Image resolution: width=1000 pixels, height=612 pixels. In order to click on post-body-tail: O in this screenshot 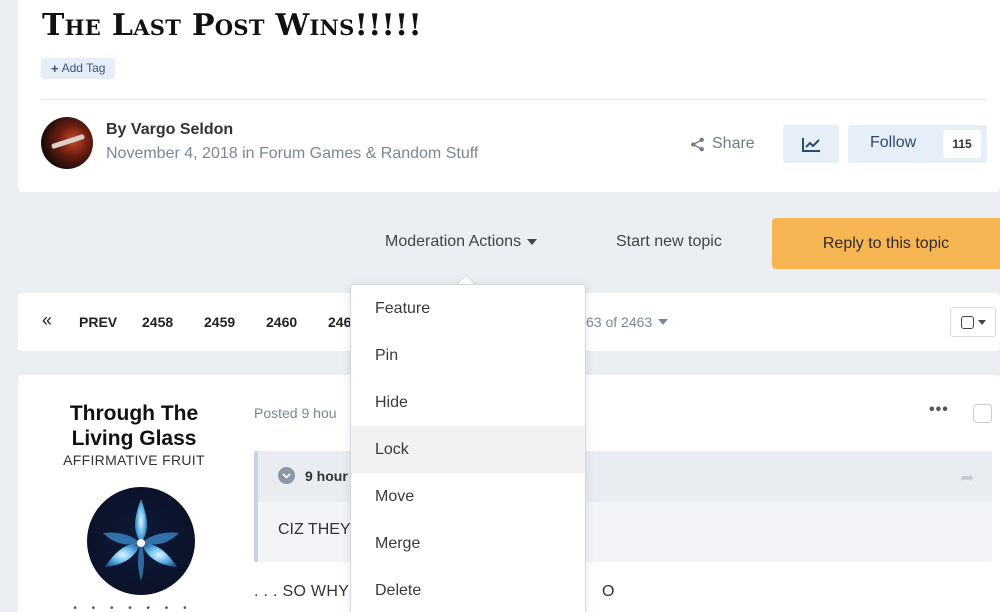, I will do `click(608, 591)`.